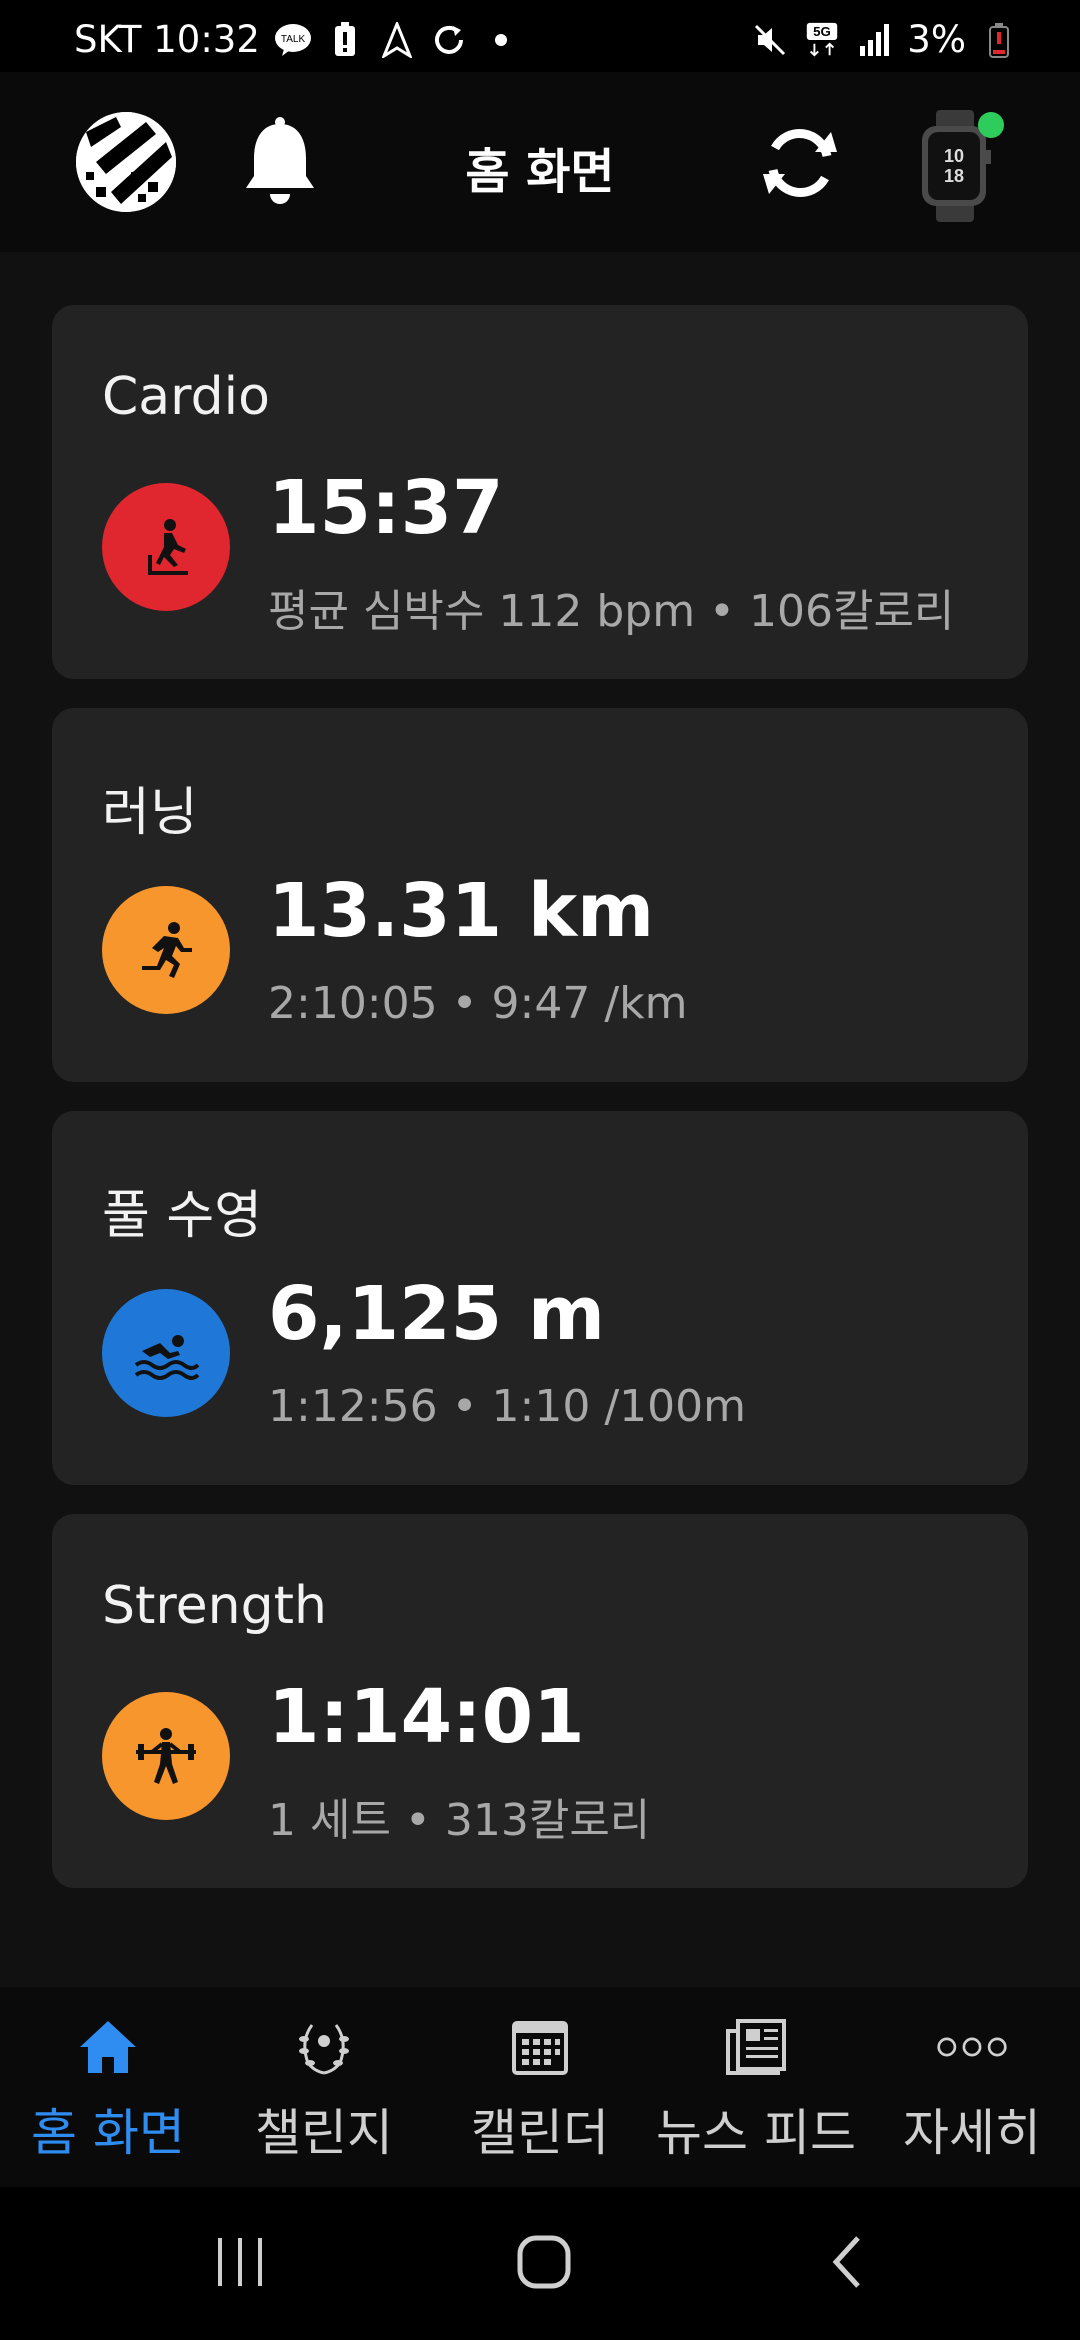 This screenshot has height=2340, width=1080. What do you see at coordinates (936, 39) in the screenshot?
I see `battery-percent: 3%` at bounding box center [936, 39].